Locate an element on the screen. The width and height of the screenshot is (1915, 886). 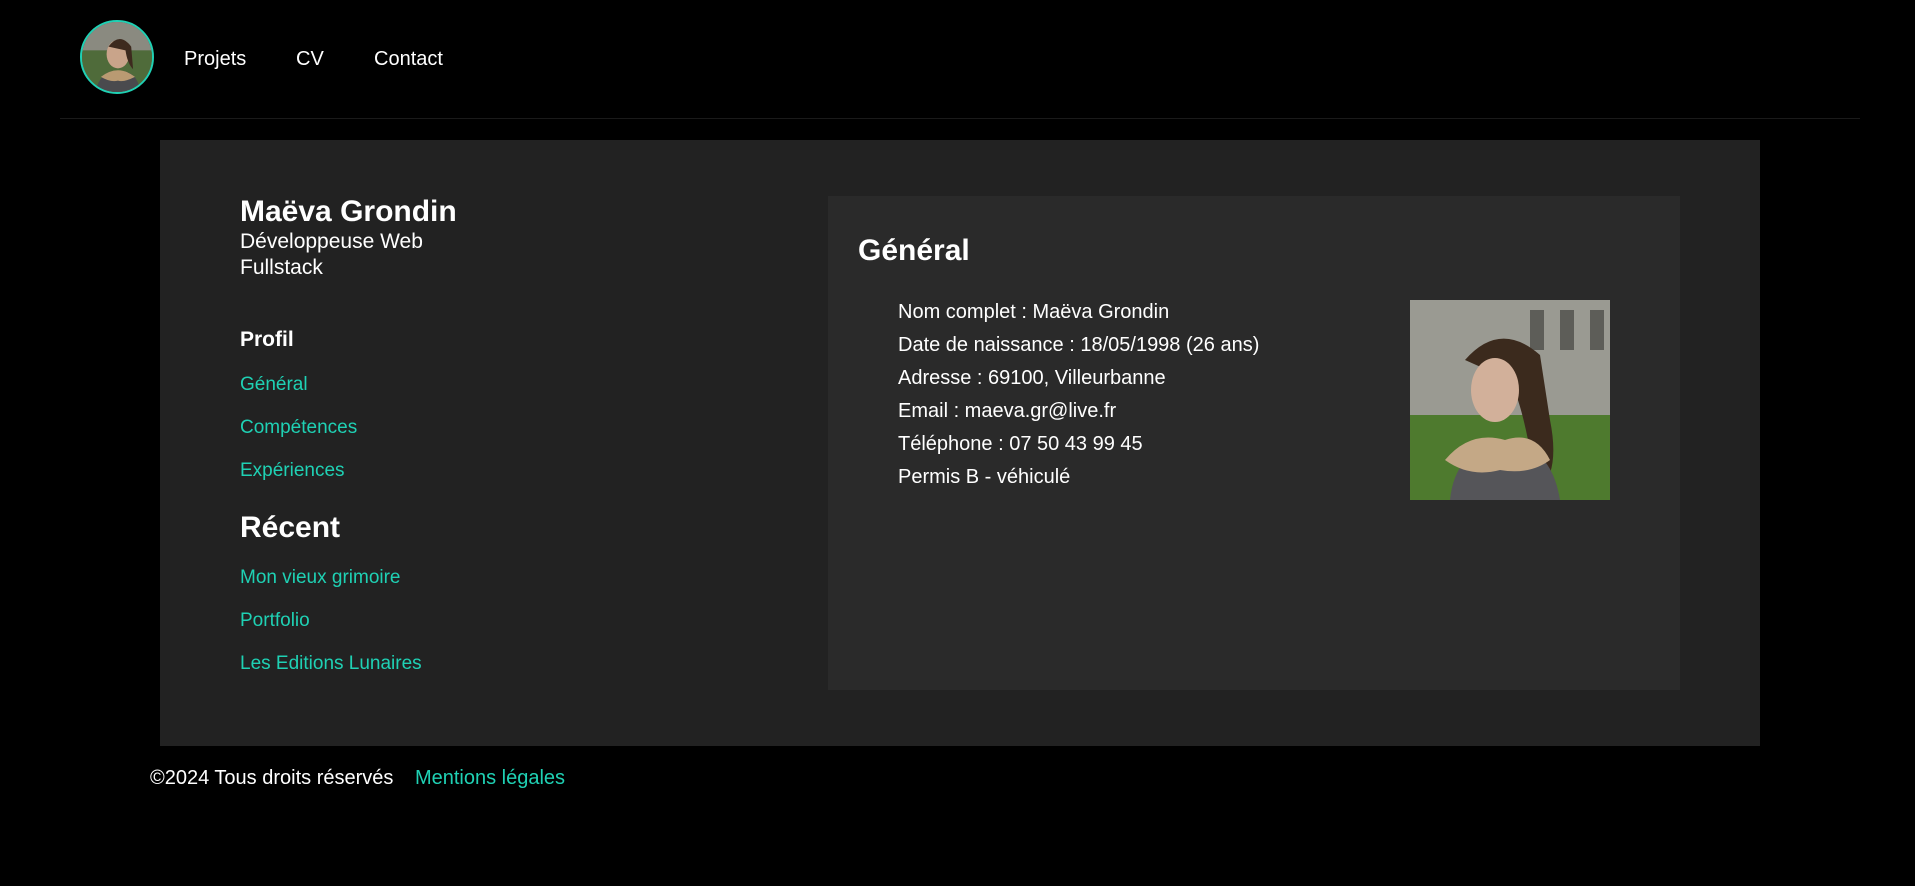
footer-copyright: ©2024 Tous droits réservés is located at coordinates (272, 778).